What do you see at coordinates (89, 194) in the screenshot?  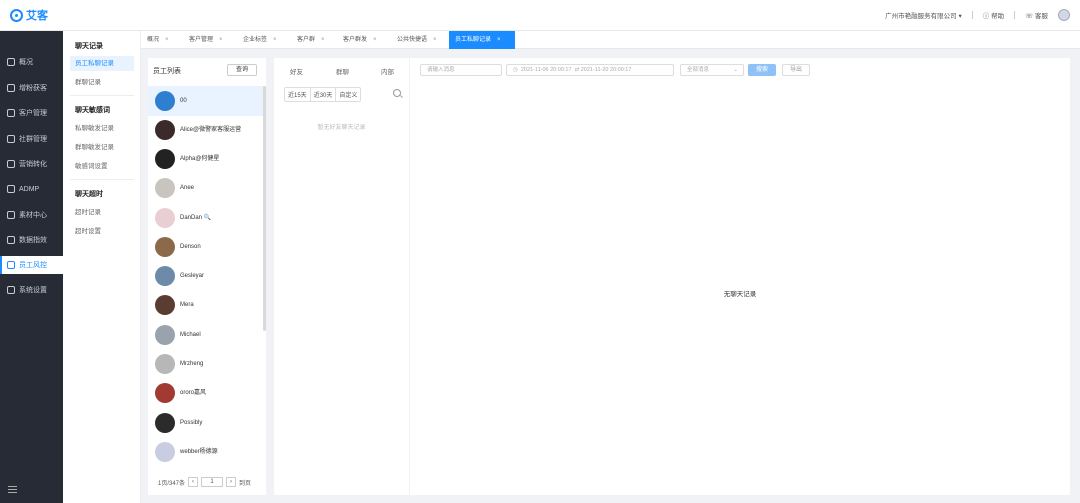 I see `subnav-group-timeout: 聊天超时` at bounding box center [89, 194].